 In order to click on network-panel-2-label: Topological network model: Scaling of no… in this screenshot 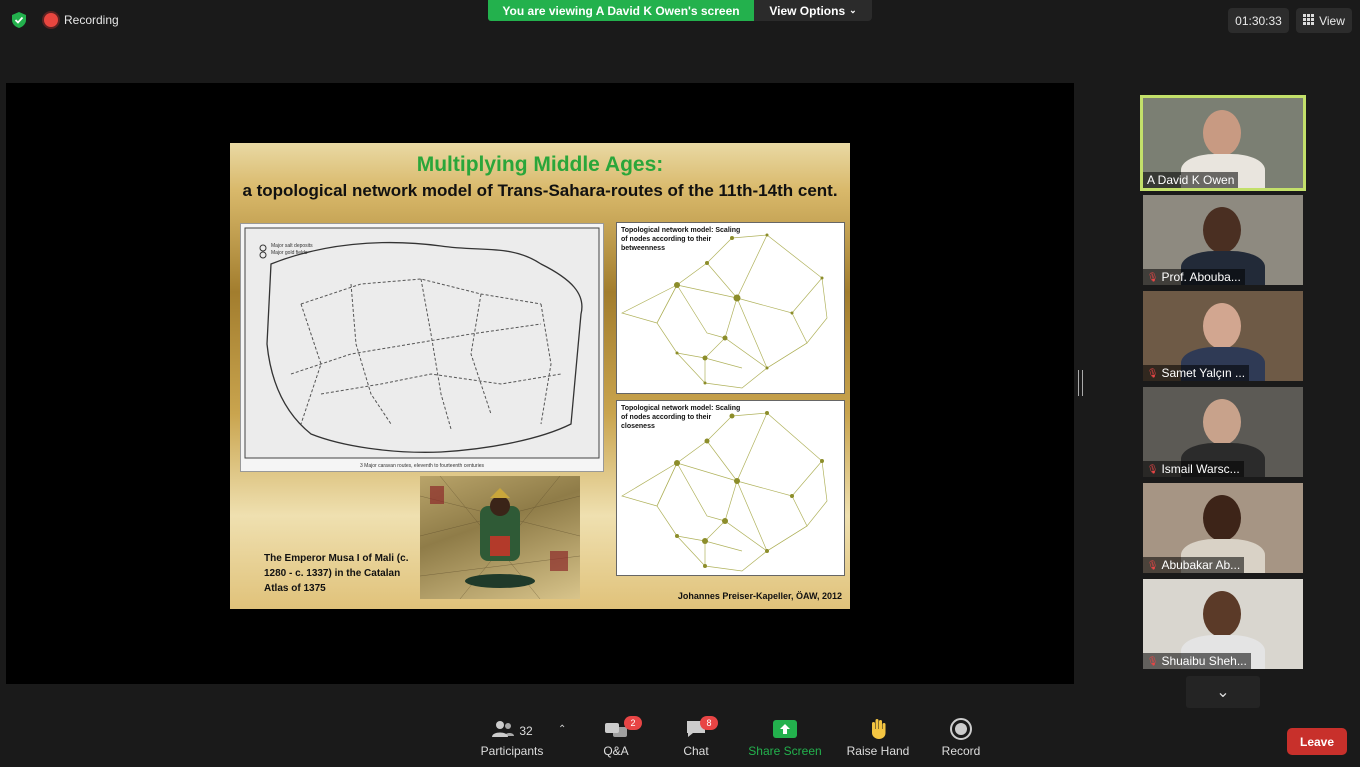, I will do `click(681, 417)`.